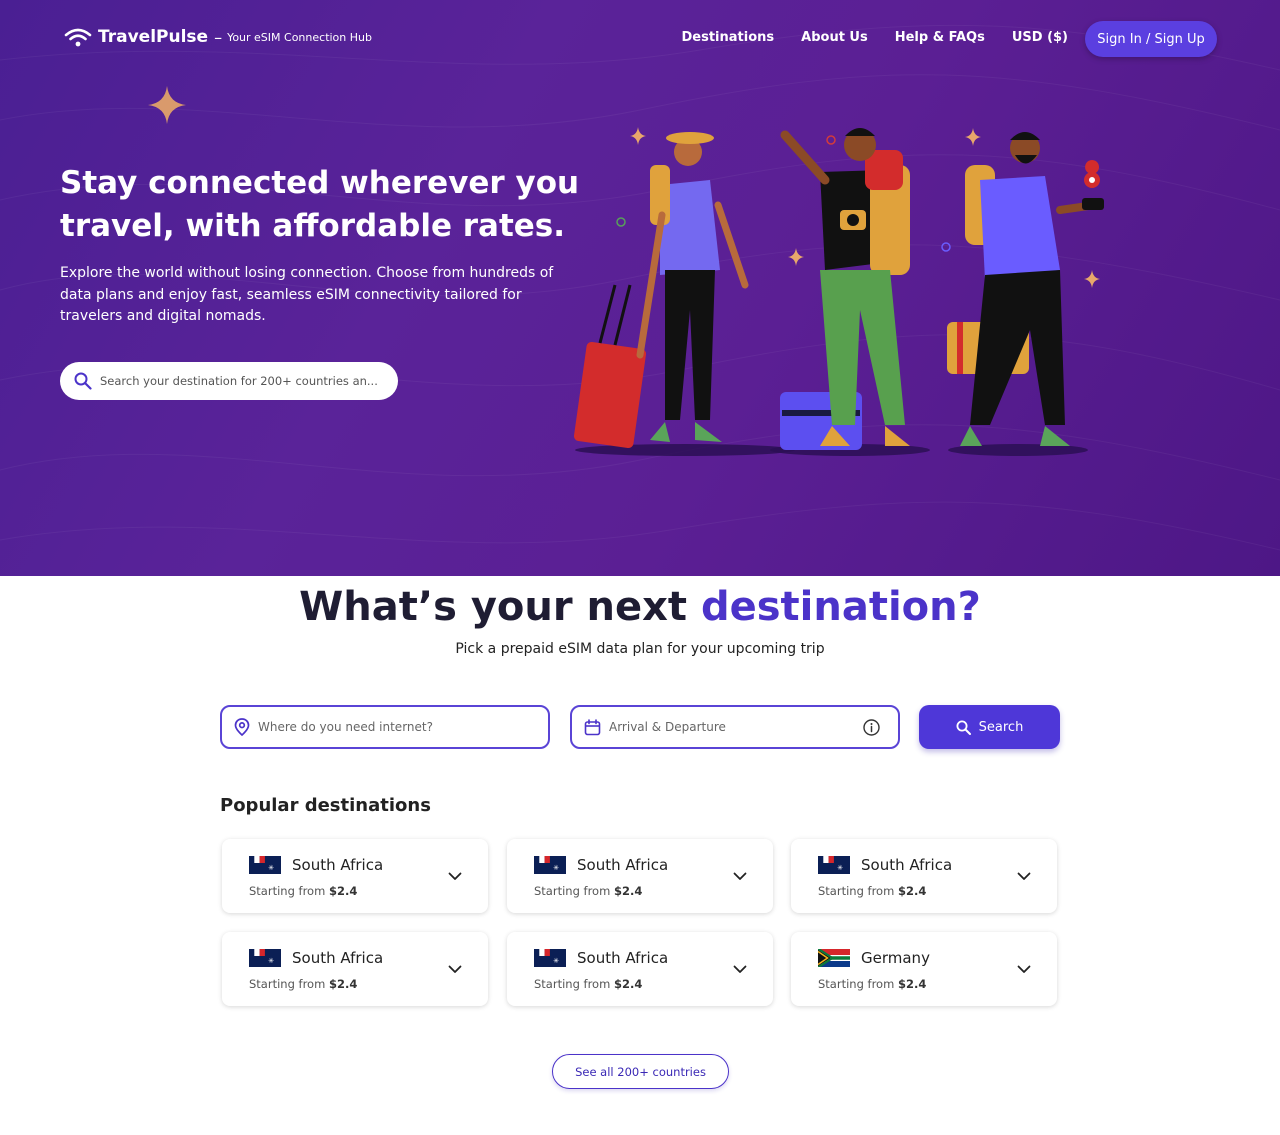  What do you see at coordinates (924, 969) in the screenshot?
I see `destination-card: Germany Starting from $2.4` at bounding box center [924, 969].